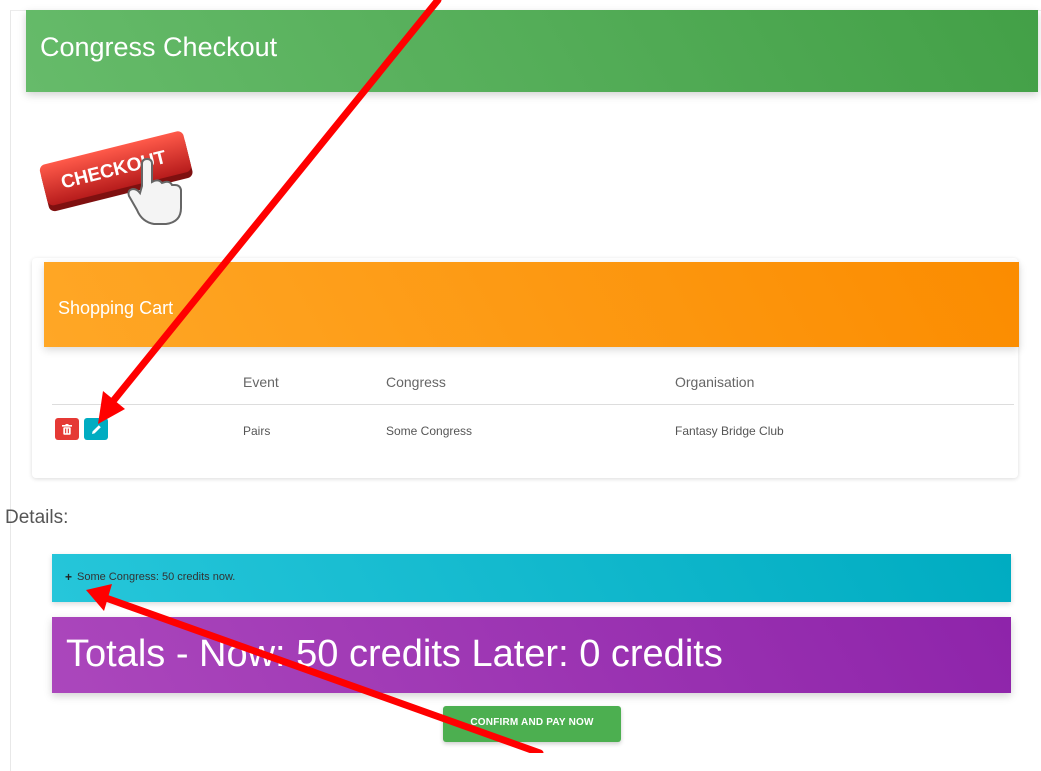 This screenshot has width=1041, height=771. What do you see at coordinates (68, 577) in the screenshot?
I see `expand-plus-icon: +` at bounding box center [68, 577].